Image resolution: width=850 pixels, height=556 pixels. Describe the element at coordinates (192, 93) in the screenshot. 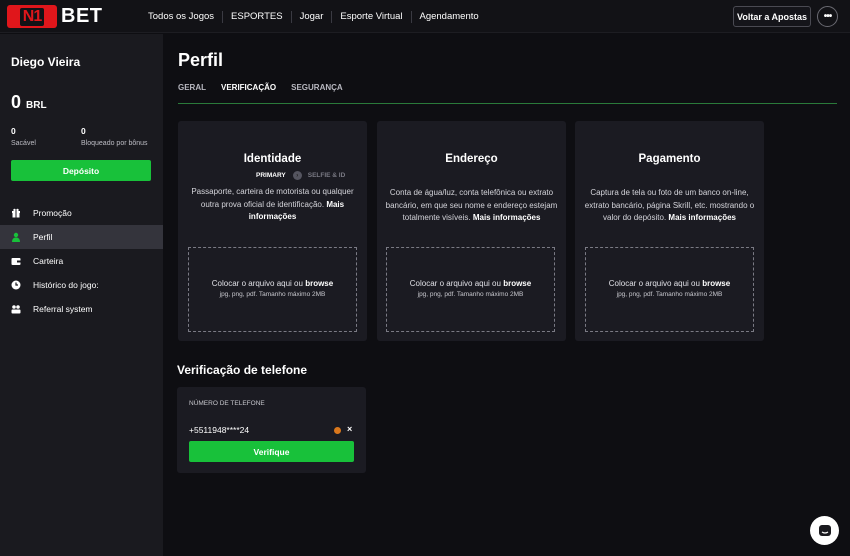

I see `tab-geral: GERAL` at that location.